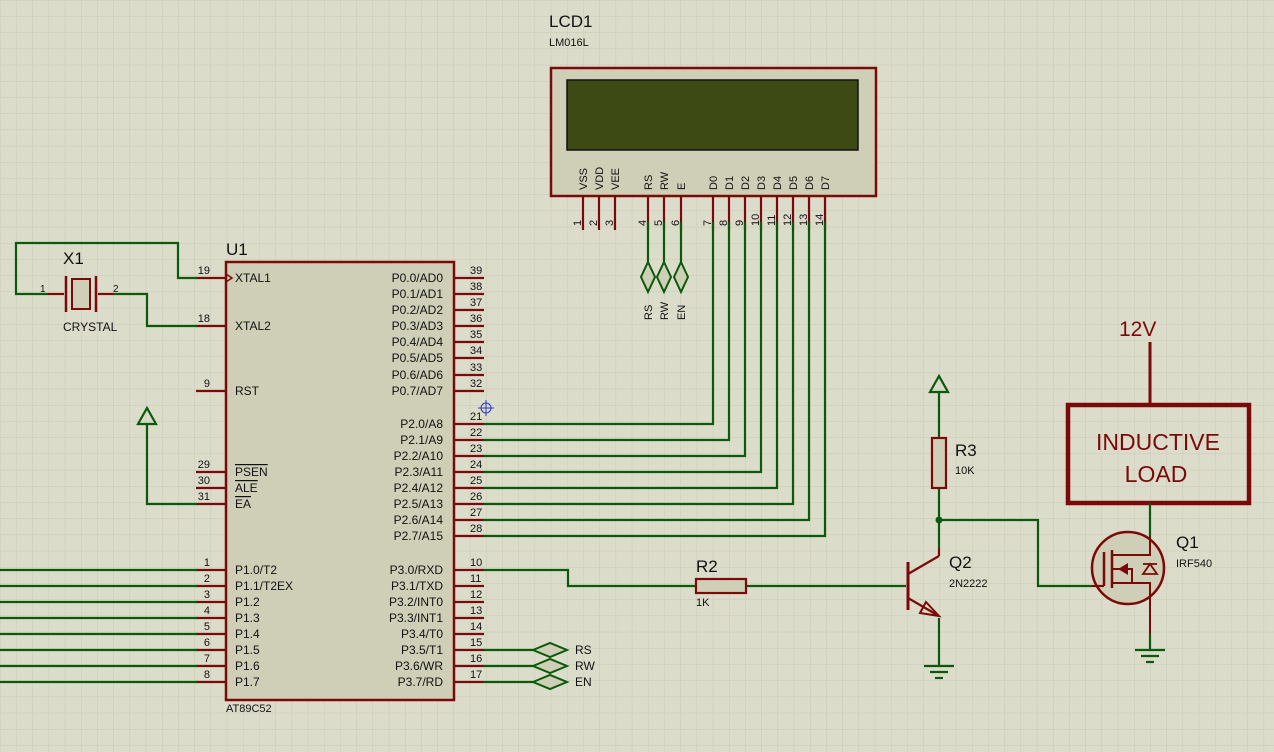 The height and width of the screenshot is (752, 1274). What do you see at coordinates (476, 529) in the screenshot?
I see `mcu-pin-number: 28` at bounding box center [476, 529].